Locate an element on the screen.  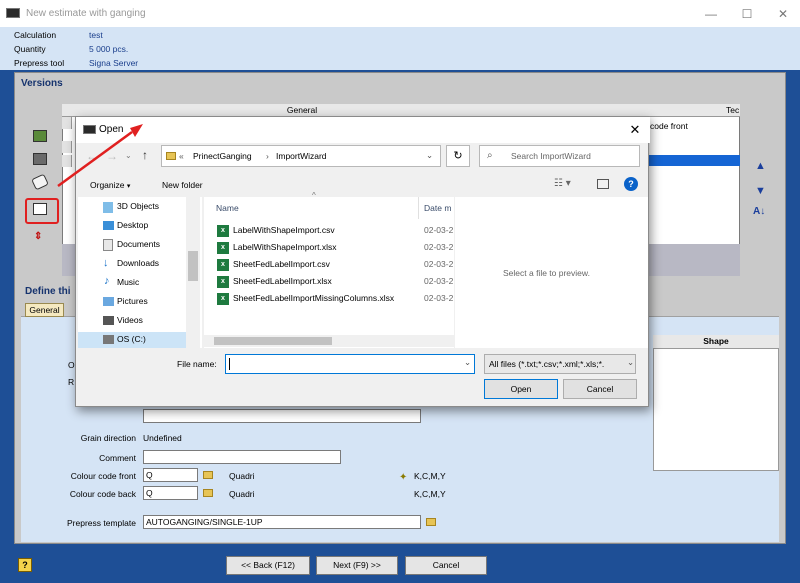
annotation-arrow is located at coordinates (100, 156).